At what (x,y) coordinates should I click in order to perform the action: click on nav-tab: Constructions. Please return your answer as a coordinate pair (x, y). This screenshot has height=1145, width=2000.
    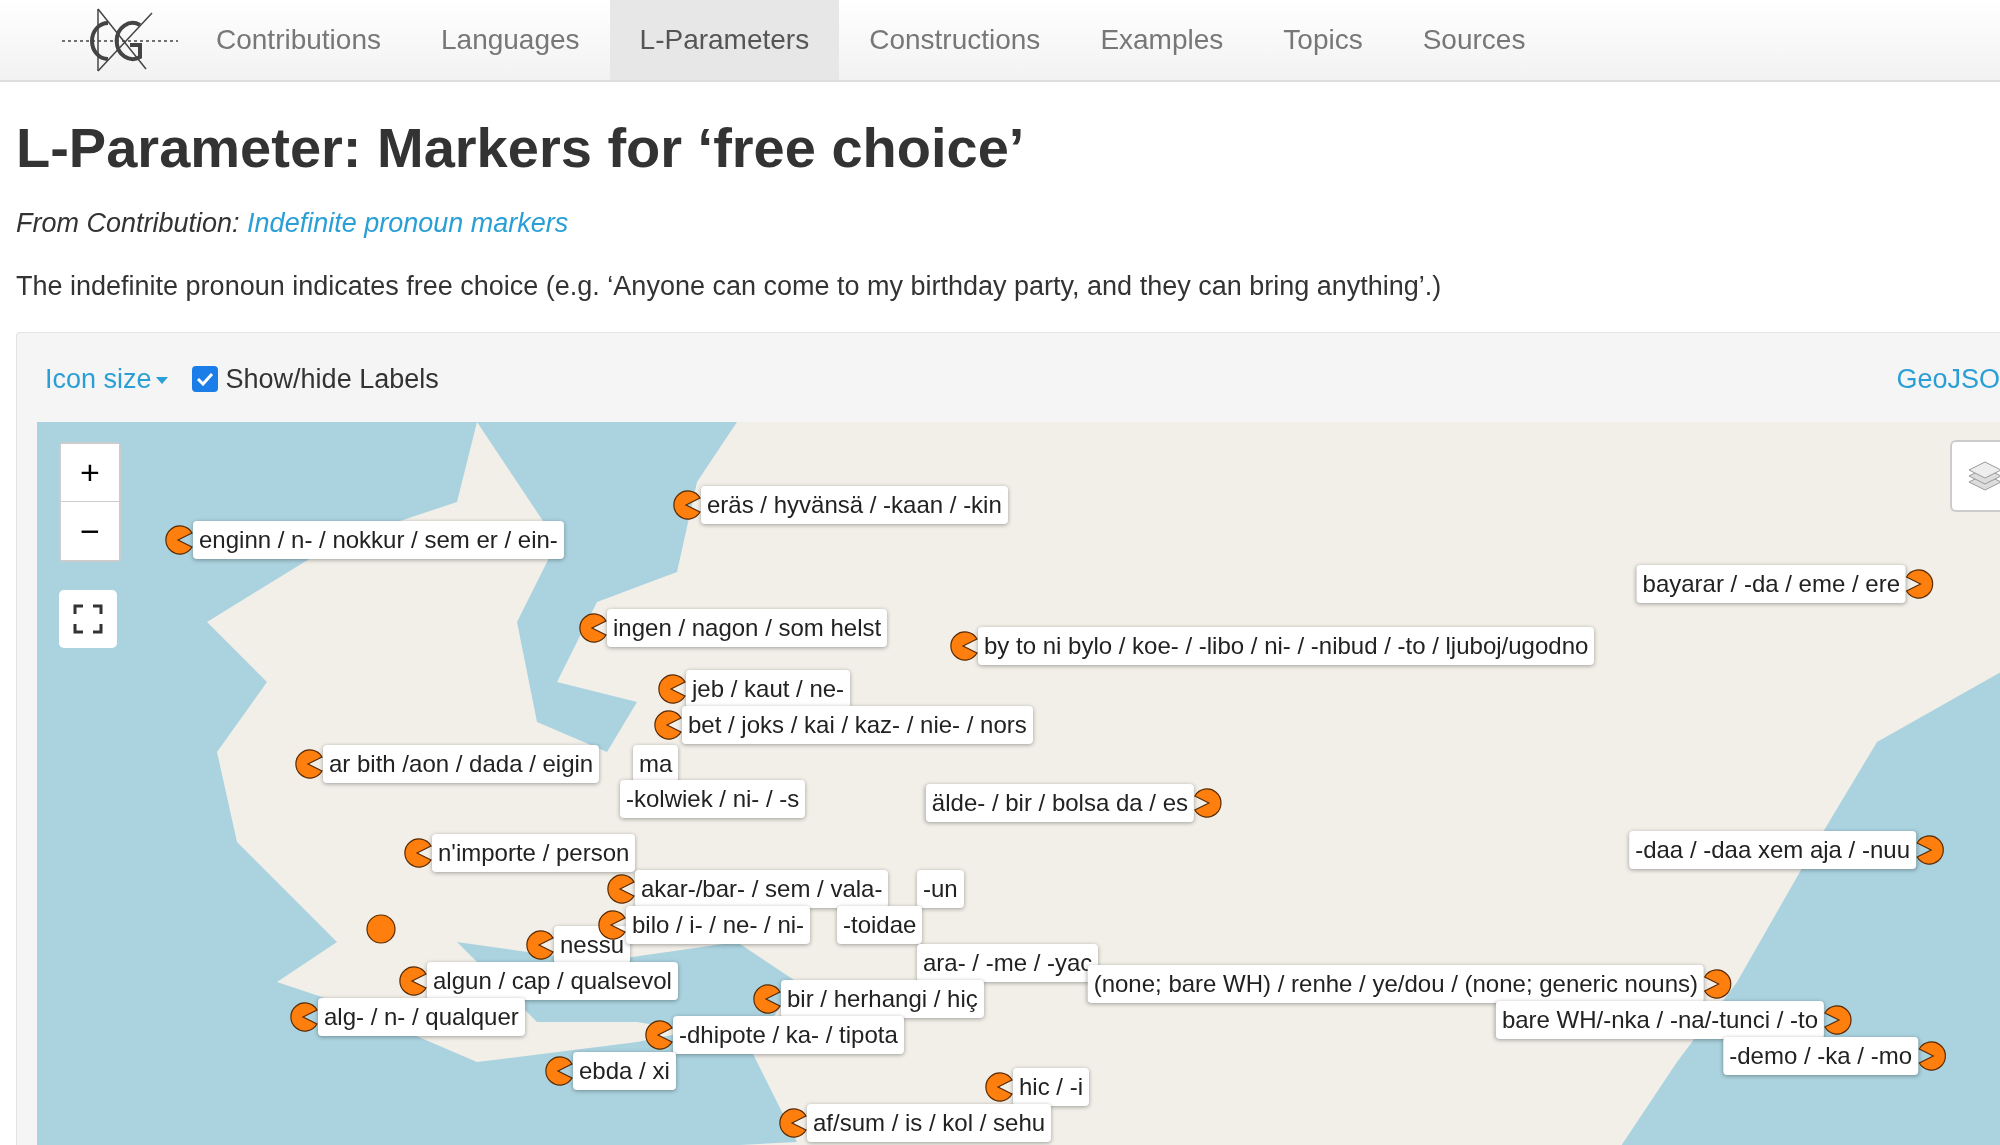
    Looking at the image, I should click on (955, 40).